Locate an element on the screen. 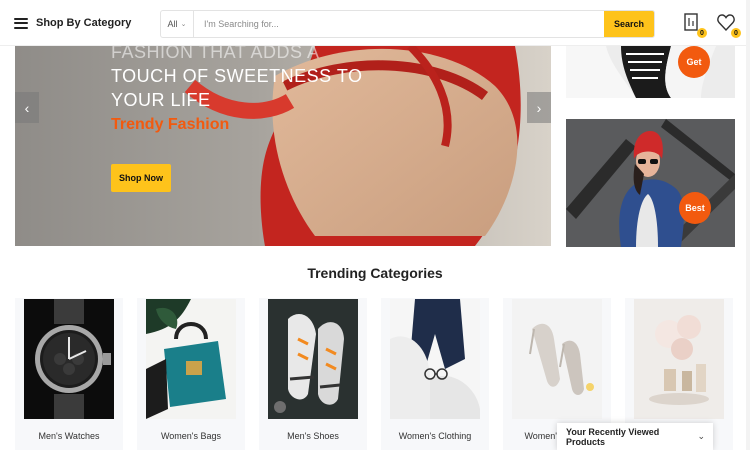  compare-count-badge: 0 is located at coordinates (702, 33).